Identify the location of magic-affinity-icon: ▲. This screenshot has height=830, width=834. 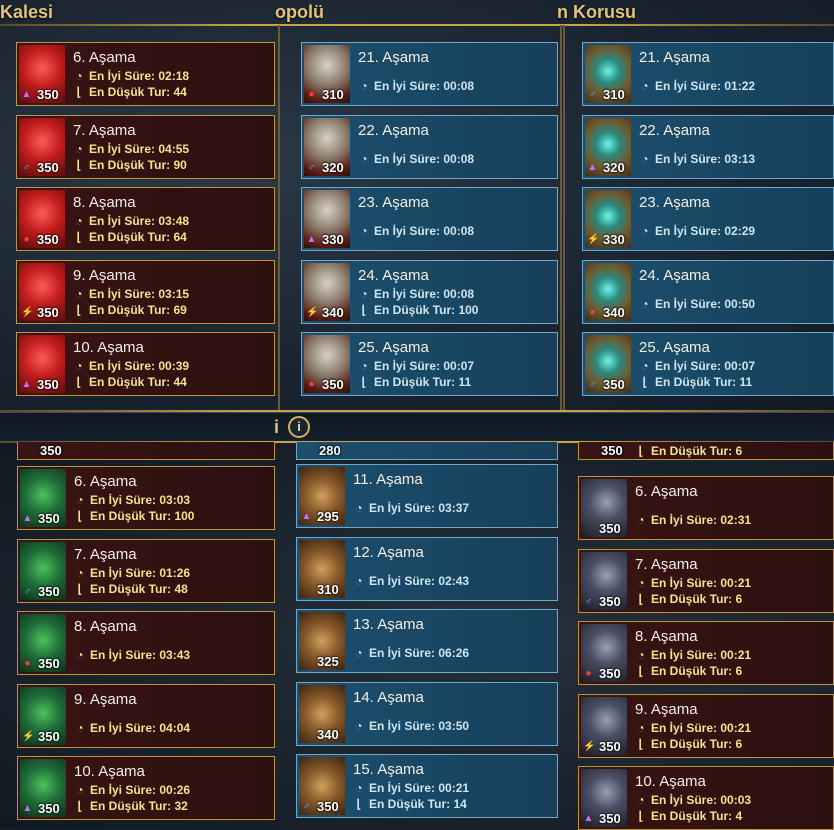
(27, 808).